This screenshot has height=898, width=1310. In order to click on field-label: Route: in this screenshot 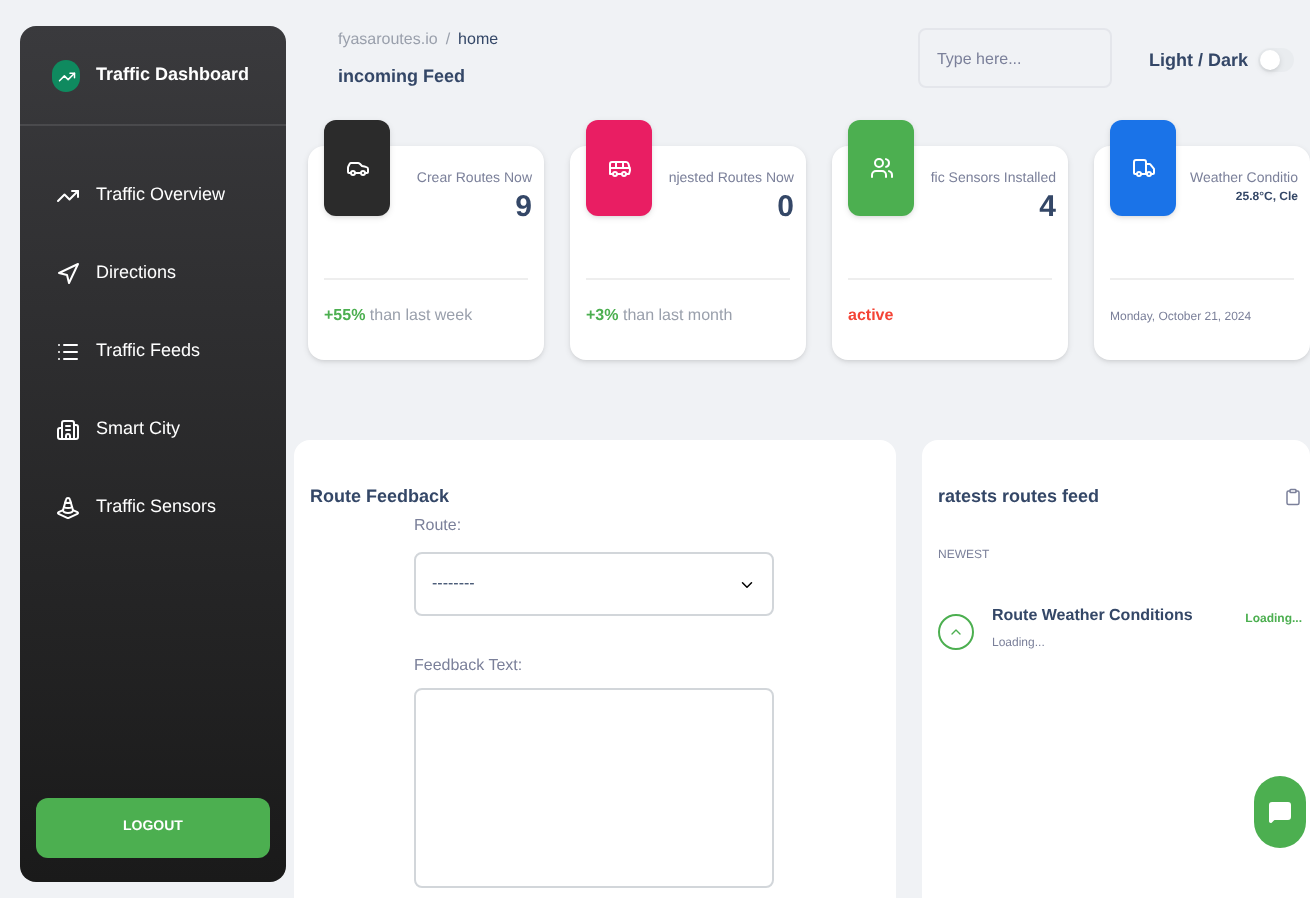, I will do `click(439, 526)`.